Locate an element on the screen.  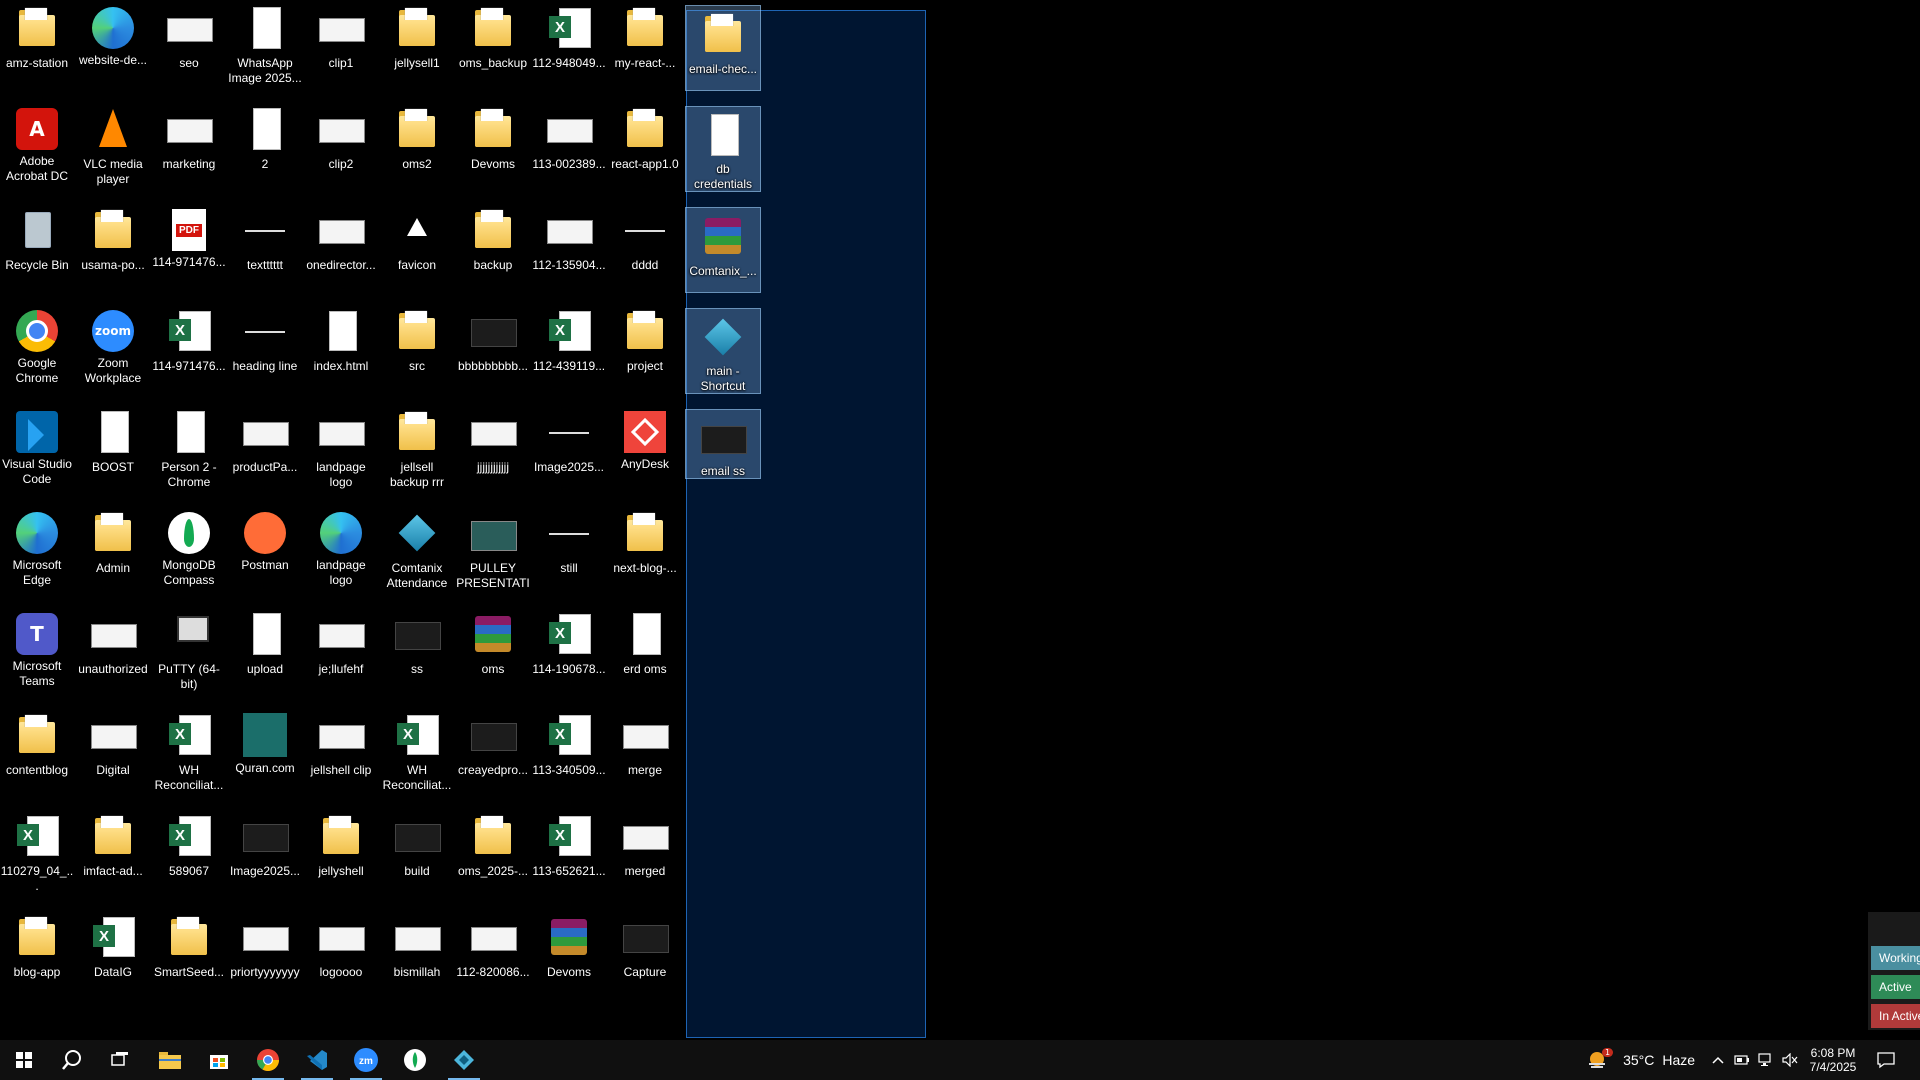
desktop-icon: Google Chrome is located at coordinates (37, 351).